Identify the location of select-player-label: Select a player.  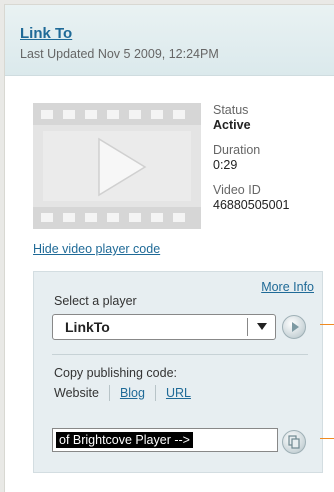
(95, 301).